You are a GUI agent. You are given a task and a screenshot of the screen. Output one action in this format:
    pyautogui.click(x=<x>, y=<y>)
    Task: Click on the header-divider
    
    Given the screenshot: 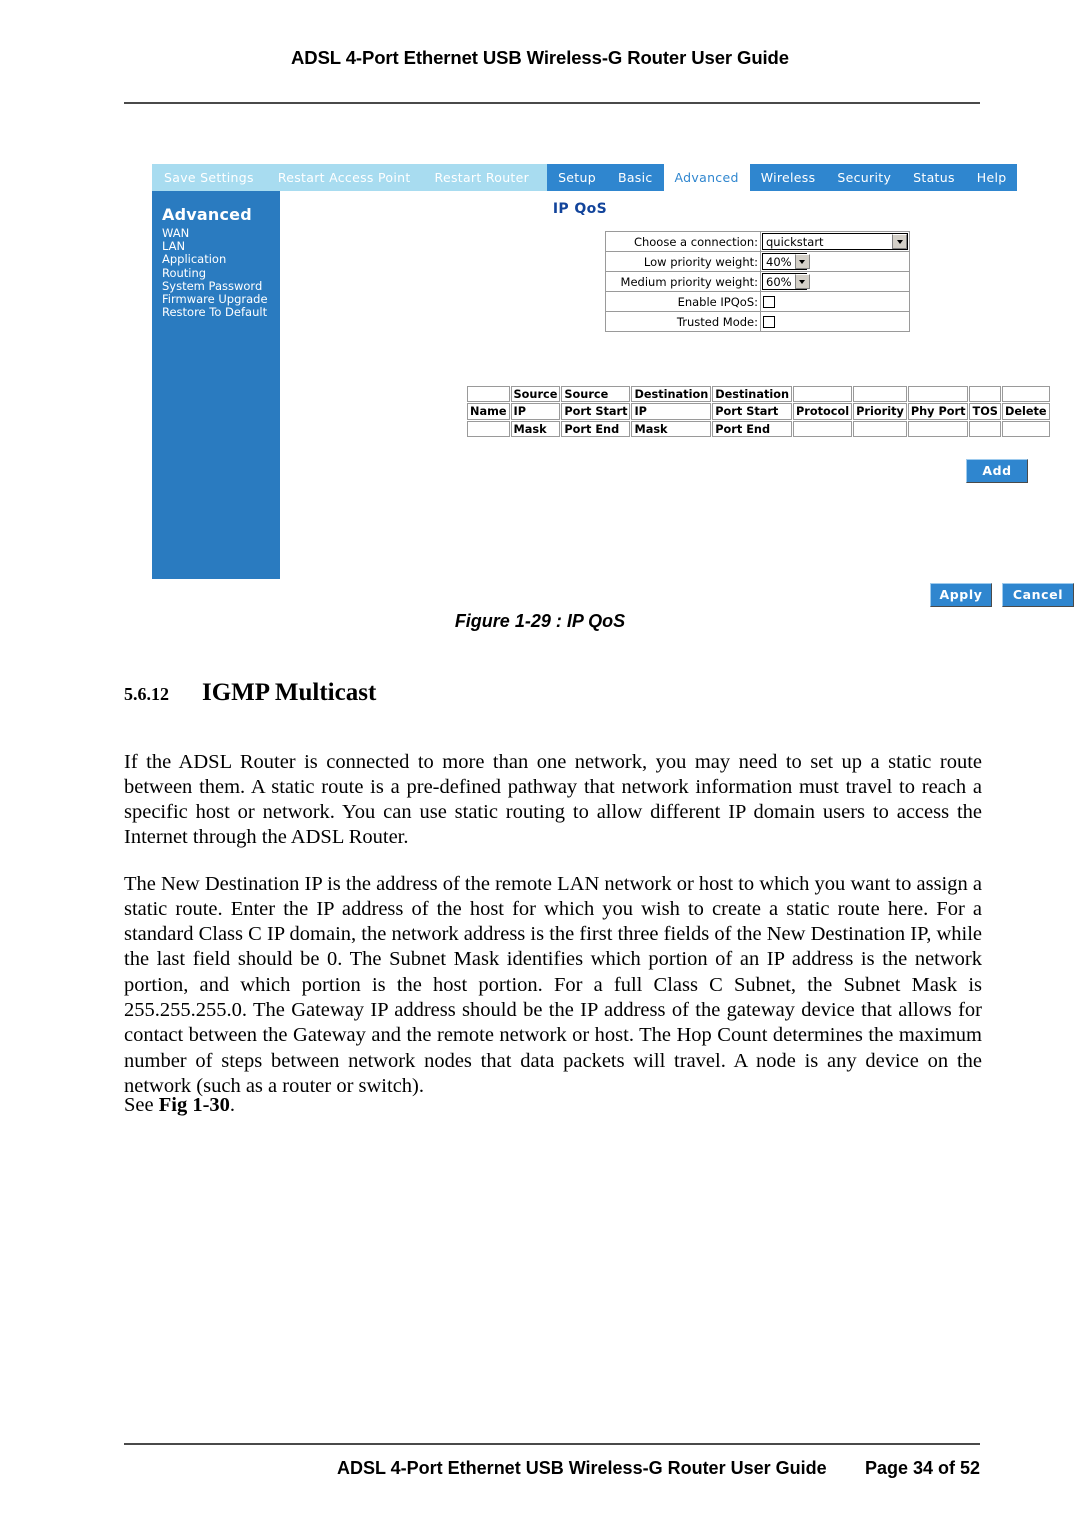 What is the action you would take?
    pyautogui.click(x=552, y=103)
    